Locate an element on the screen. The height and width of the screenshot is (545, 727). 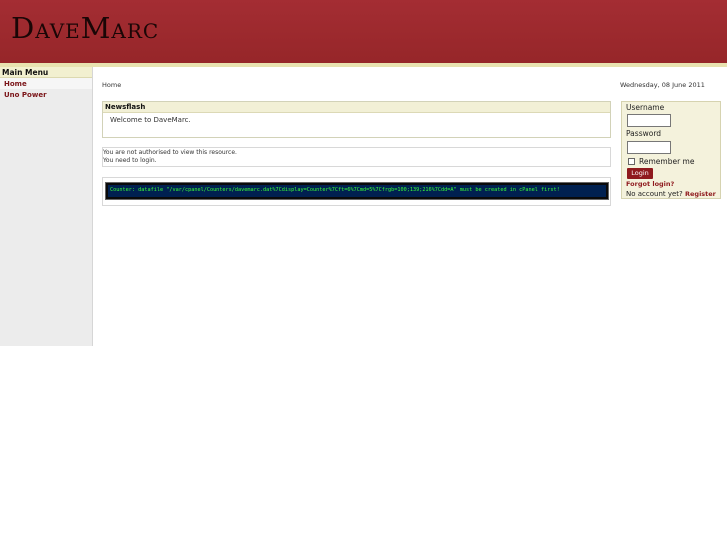
newsflash-text: Welcome to DaveMarc. is located at coordinates (150, 120).